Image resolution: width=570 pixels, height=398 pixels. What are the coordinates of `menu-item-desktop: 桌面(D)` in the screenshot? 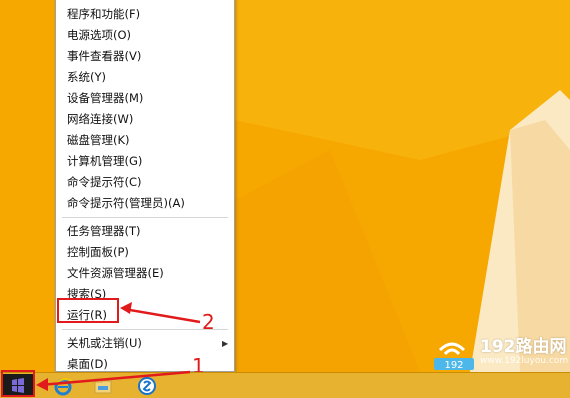 It's located at (87, 364).